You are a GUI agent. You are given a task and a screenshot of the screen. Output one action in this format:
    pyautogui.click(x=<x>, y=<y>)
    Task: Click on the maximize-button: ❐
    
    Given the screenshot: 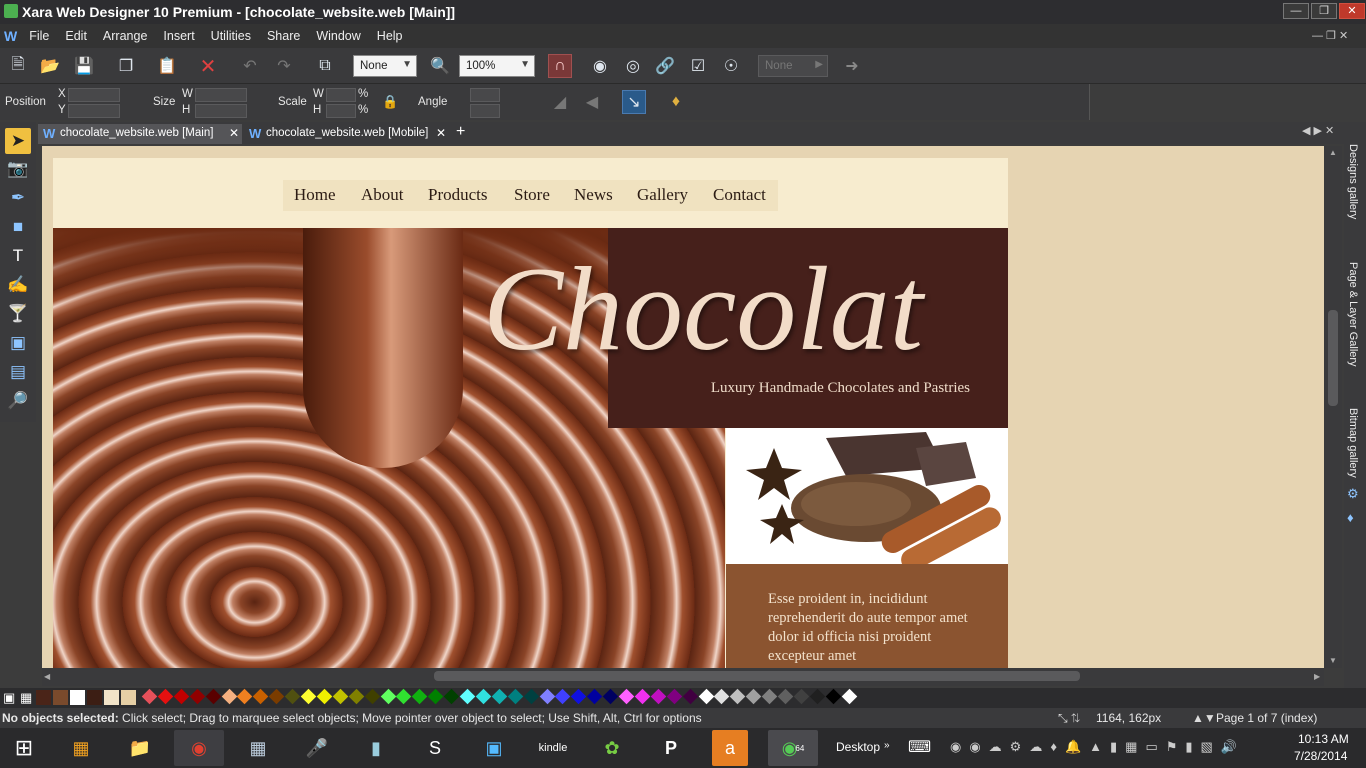 What is the action you would take?
    pyautogui.click(x=1324, y=11)
    